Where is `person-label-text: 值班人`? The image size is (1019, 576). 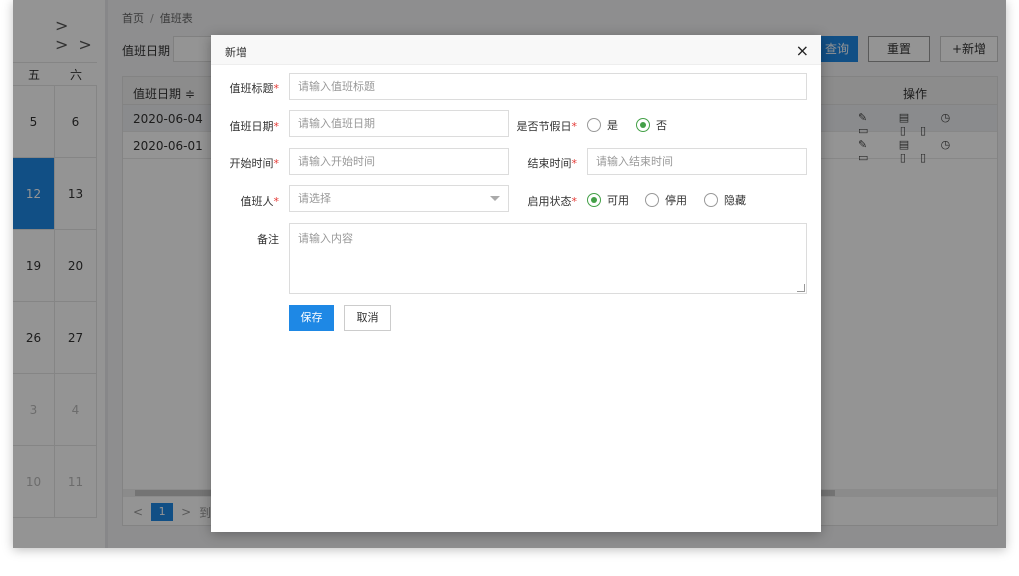
person-label-text: 值班人 is located at coordinates (257, 201).